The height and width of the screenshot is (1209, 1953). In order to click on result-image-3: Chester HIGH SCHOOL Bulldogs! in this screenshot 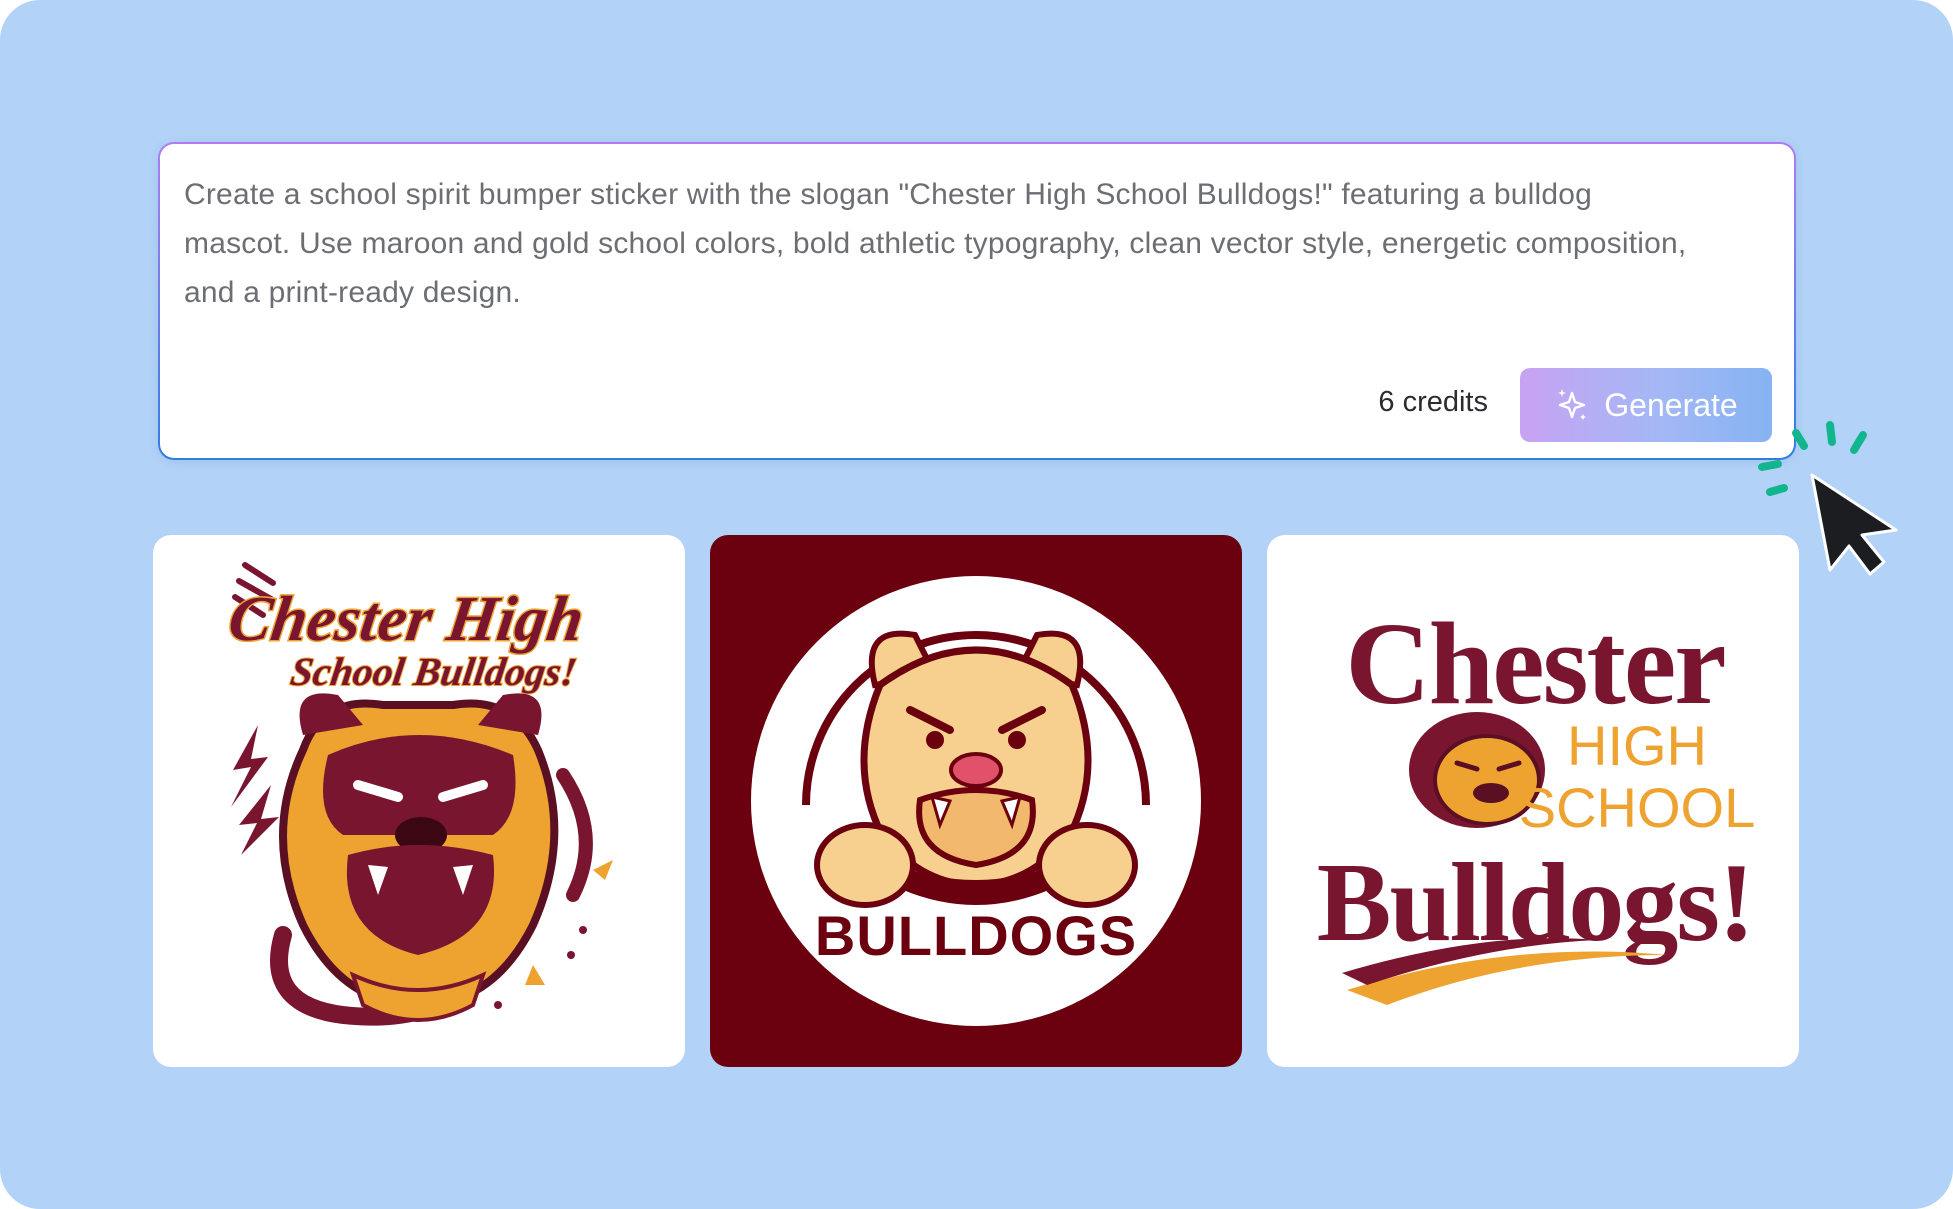, I will do `click(1533, 801)`.